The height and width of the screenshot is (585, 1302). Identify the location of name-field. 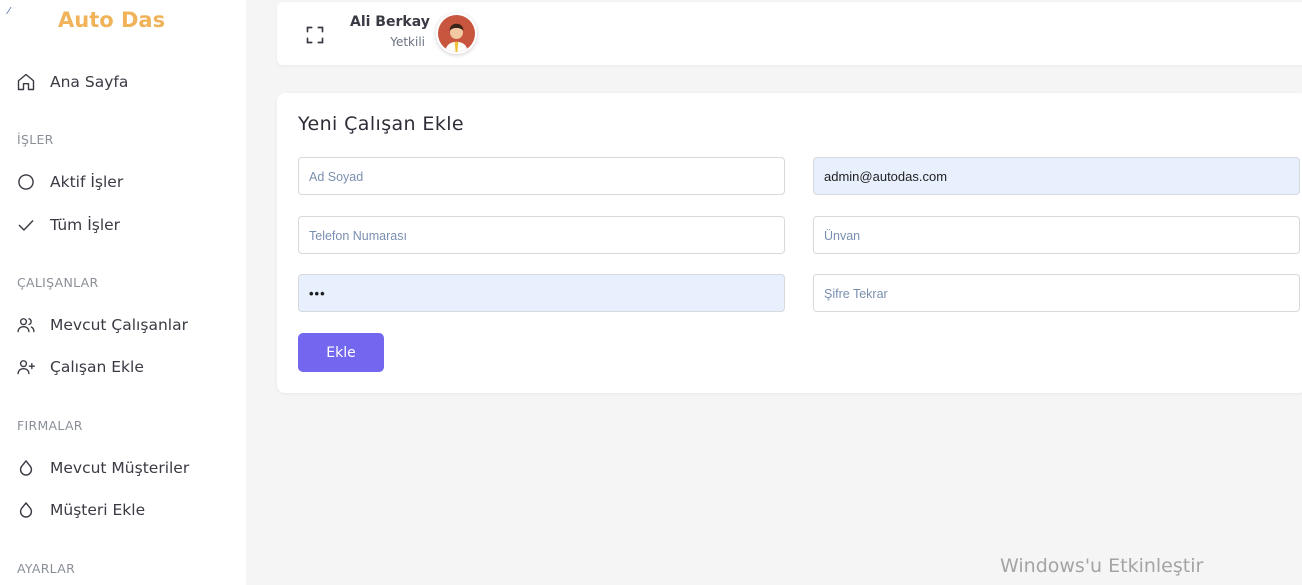
(541, 176).